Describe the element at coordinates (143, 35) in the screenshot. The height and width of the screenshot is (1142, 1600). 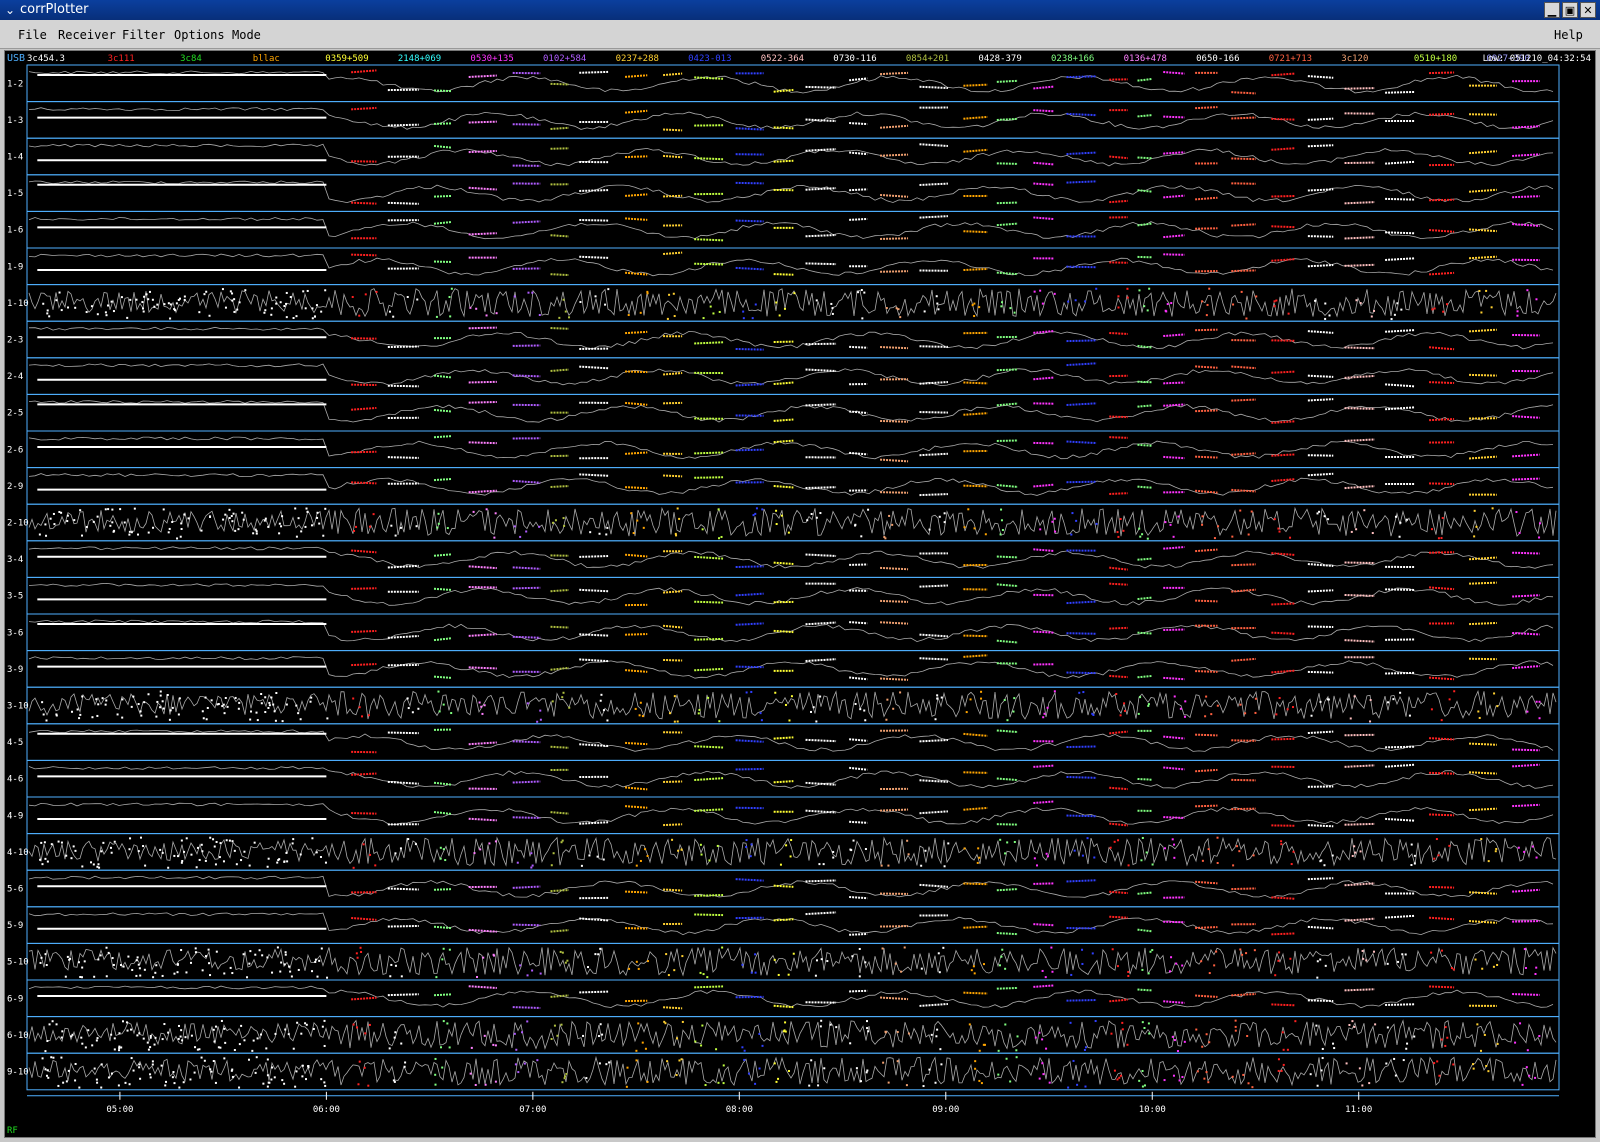
I see `menu-filter: Filter` at that location.